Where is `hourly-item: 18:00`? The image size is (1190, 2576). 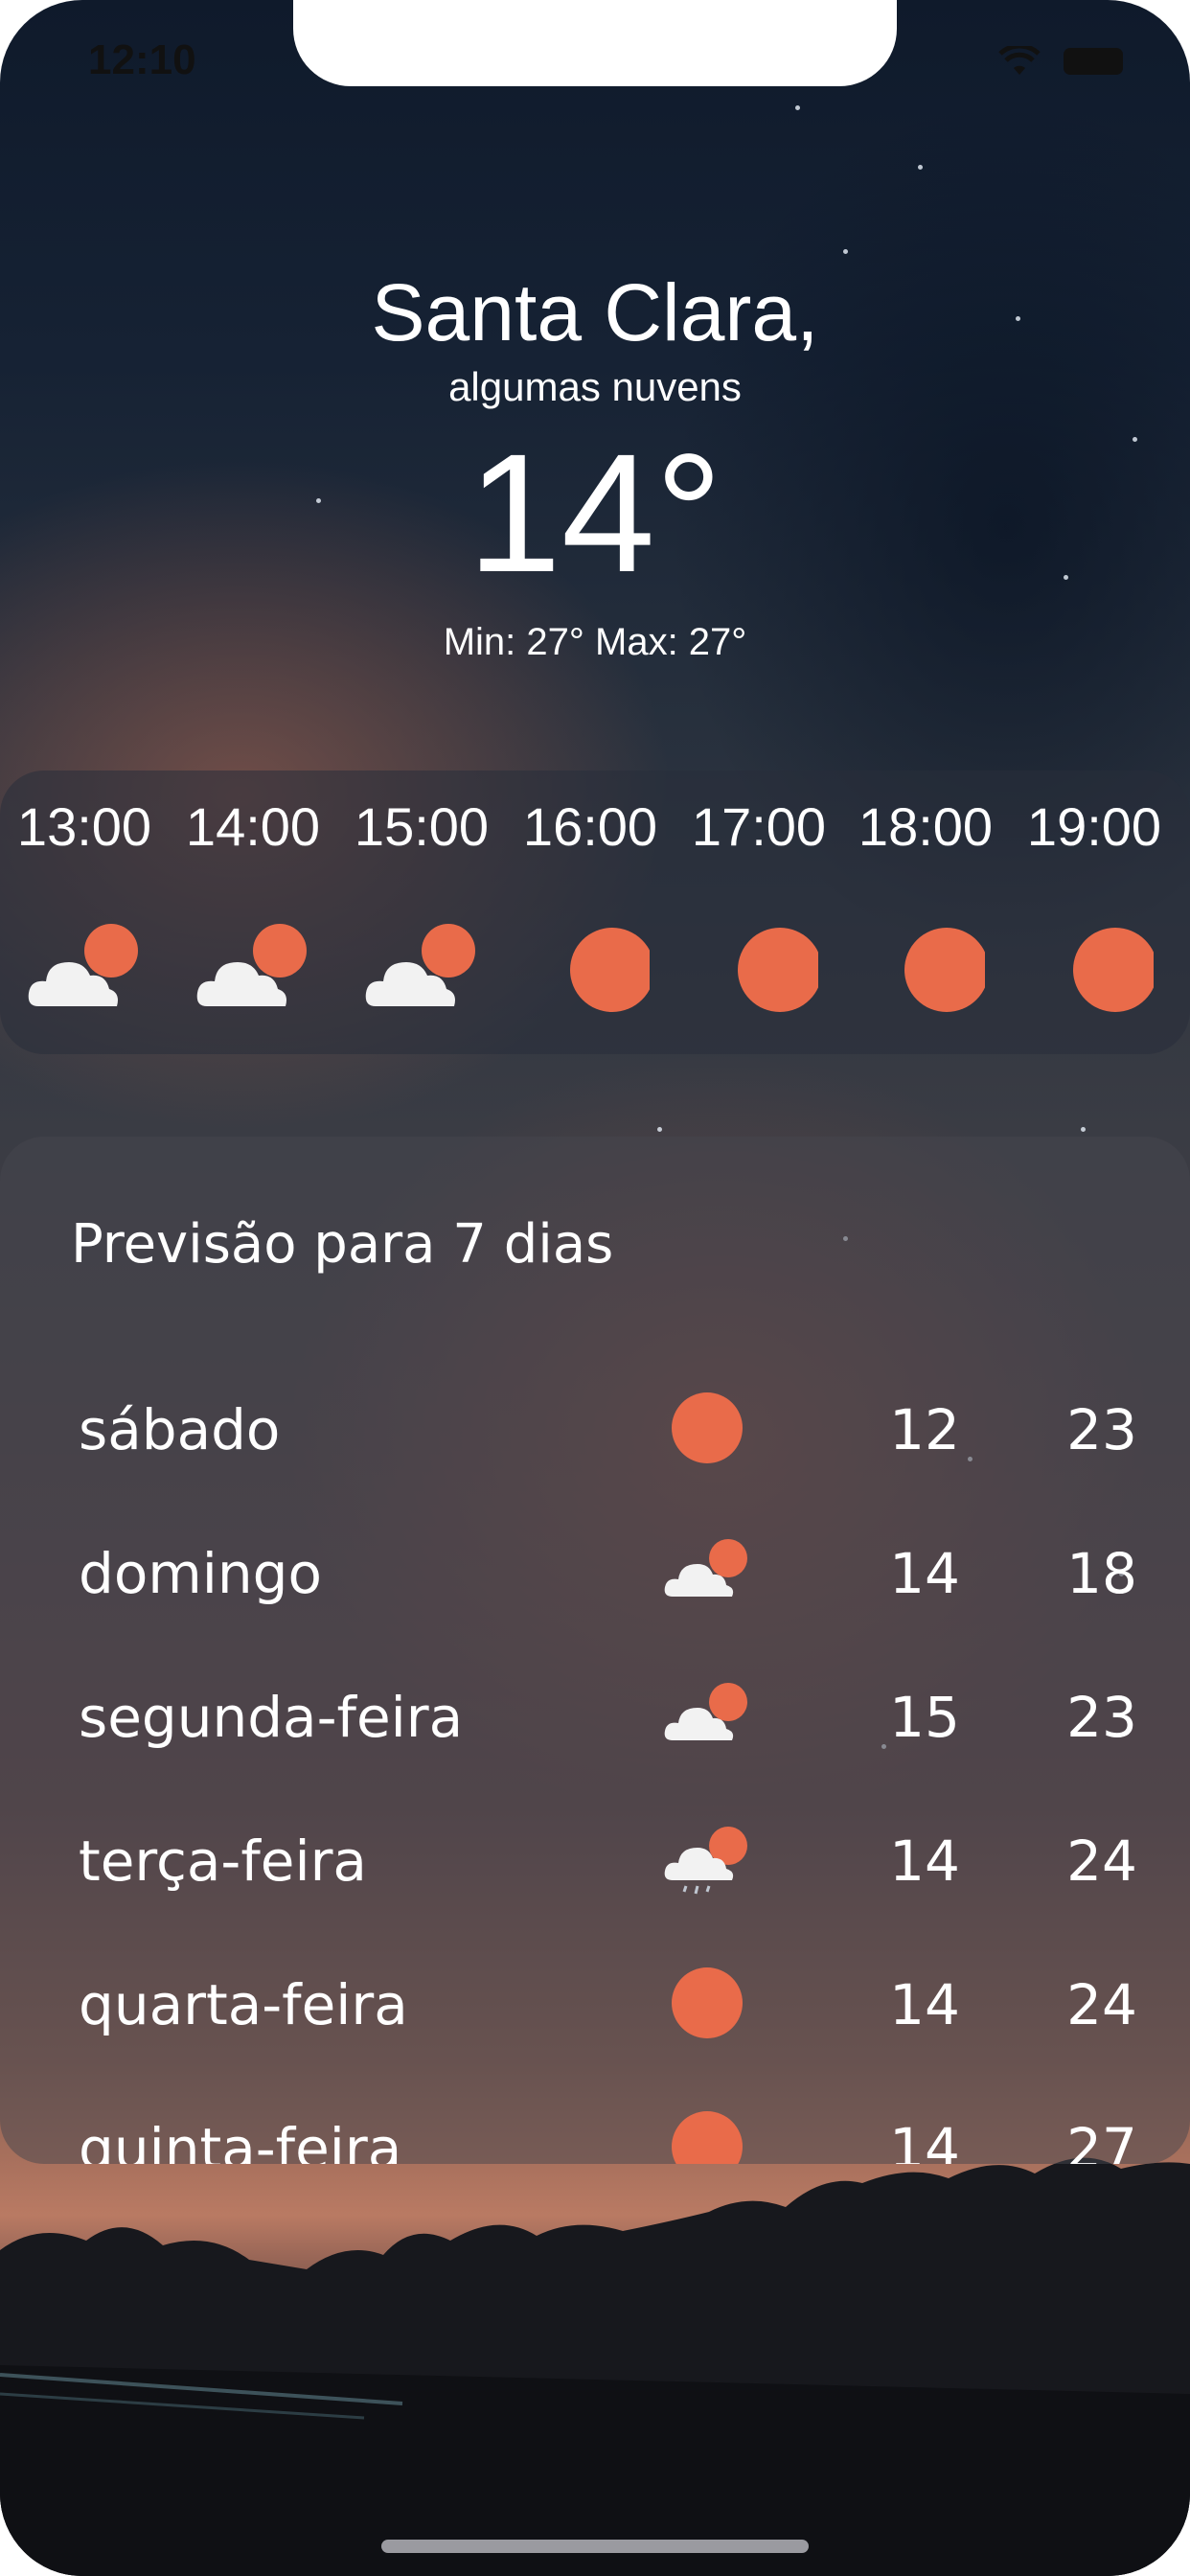
hourly-item: 18:00 is located at coordinates (926, 912).